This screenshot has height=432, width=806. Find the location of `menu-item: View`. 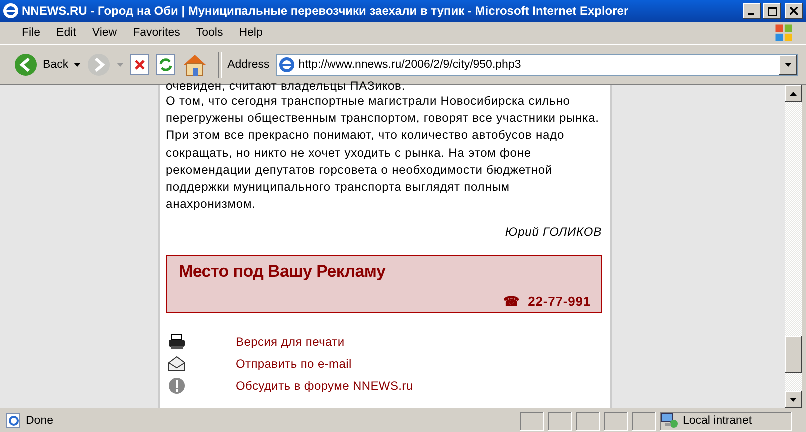

menu-item: View is located at coordinates (105, 33).